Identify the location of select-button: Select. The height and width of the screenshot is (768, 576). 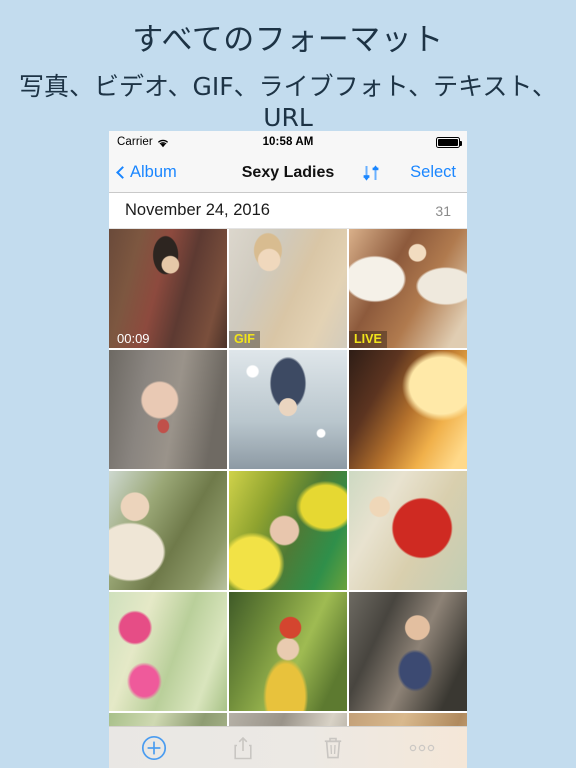
(433, 172).